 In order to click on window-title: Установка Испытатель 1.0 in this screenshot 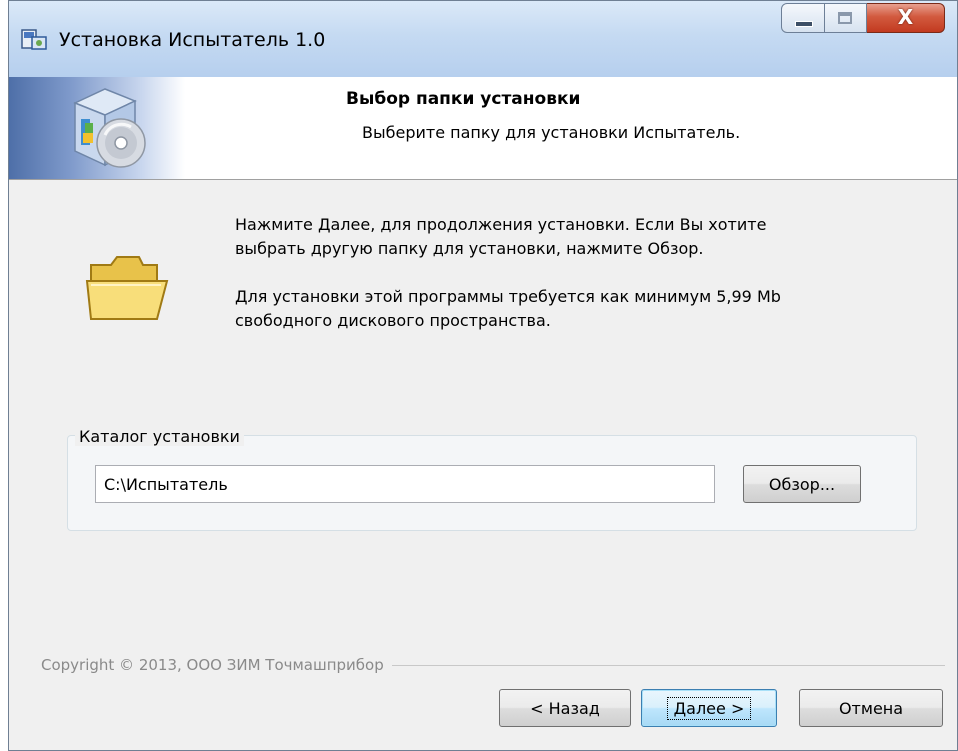, I will do `click(192, 40)`.